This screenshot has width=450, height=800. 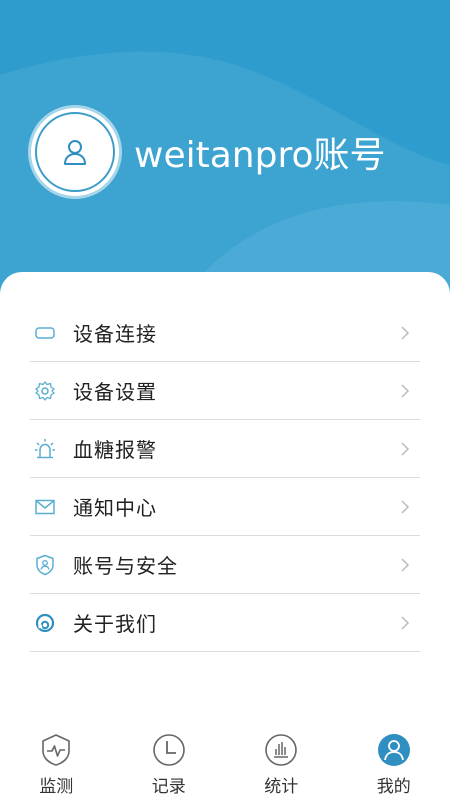 What do you see at coordinates (45, 565) in the screenshot?
I see `shield-icon` at bounding box center [45, 565].